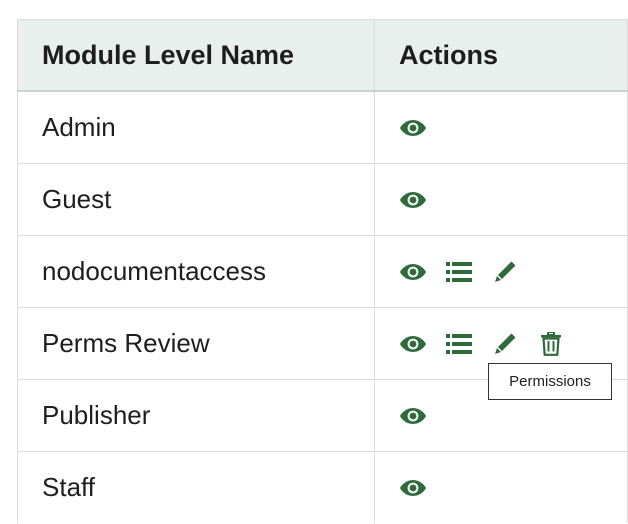 This screenshot has height=524, width=628. I want to click on table-row: Guest, so click(322, 199).